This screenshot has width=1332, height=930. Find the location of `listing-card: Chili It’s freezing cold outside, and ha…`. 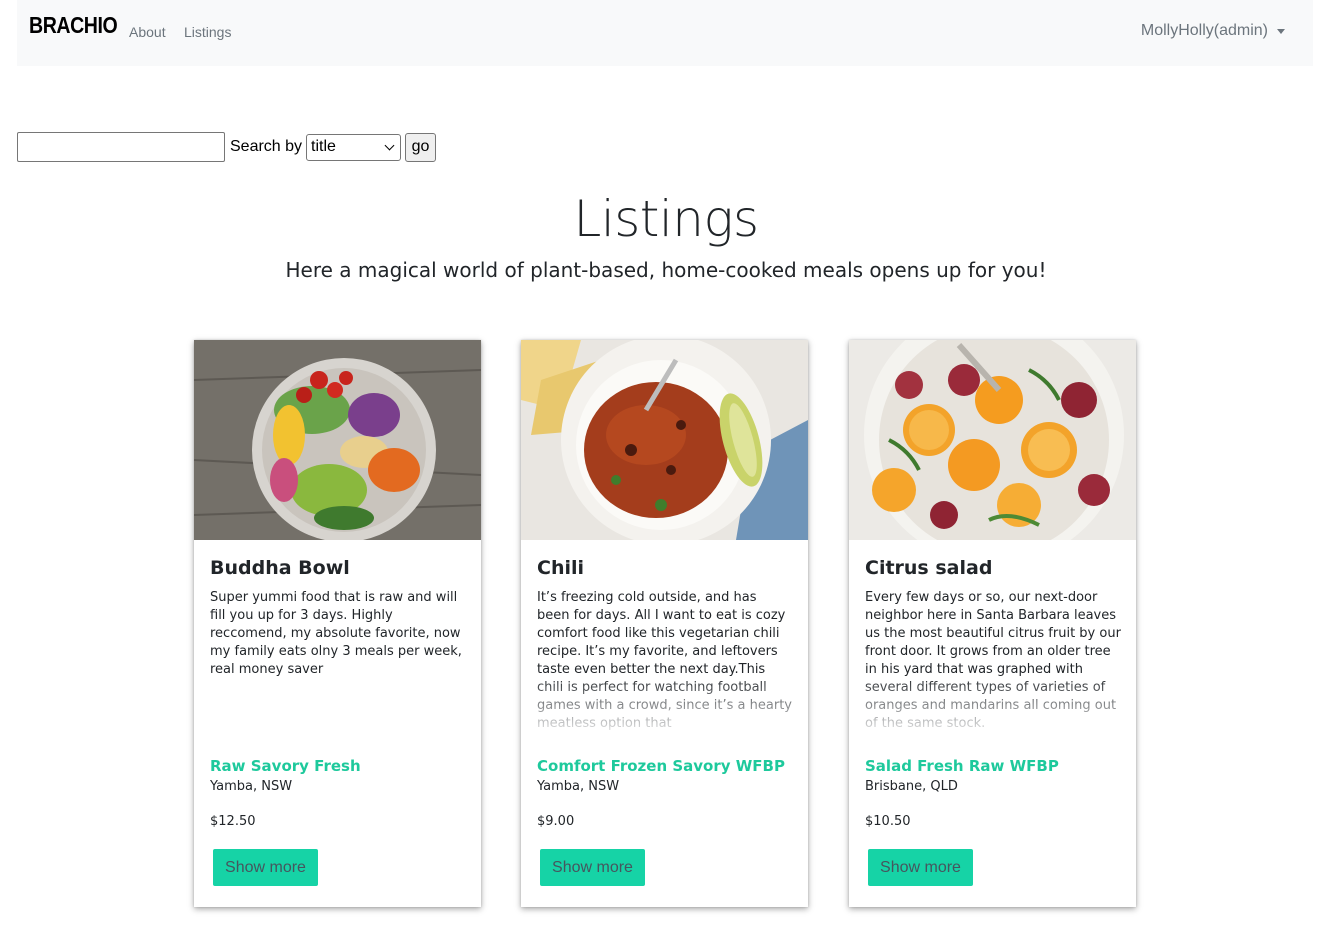

listing-card: Chili It’s freezing cold outside, and ha… is located at coordinates (664, 623).